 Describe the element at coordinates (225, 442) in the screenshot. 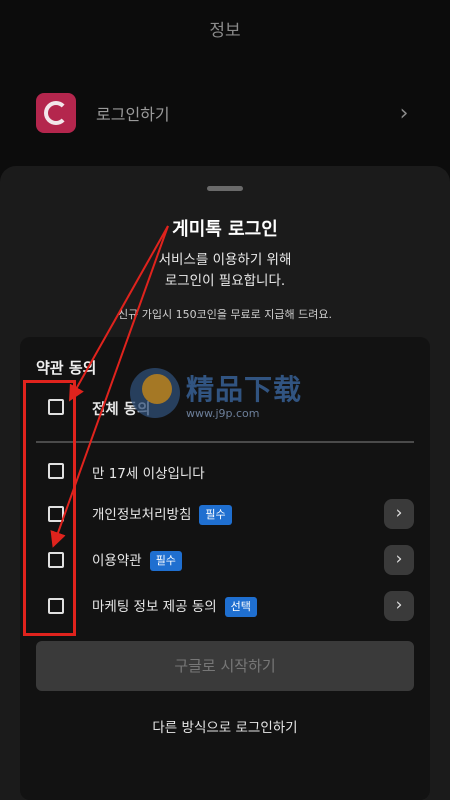

I see `divider` at that location.